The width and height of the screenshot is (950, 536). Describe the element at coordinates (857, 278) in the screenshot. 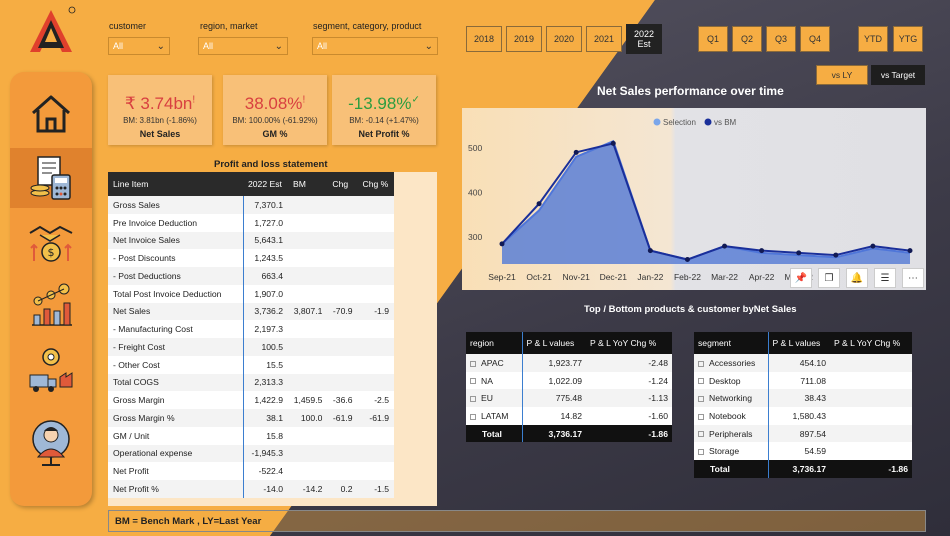

I see `bell-icon: 🔔` at that location.